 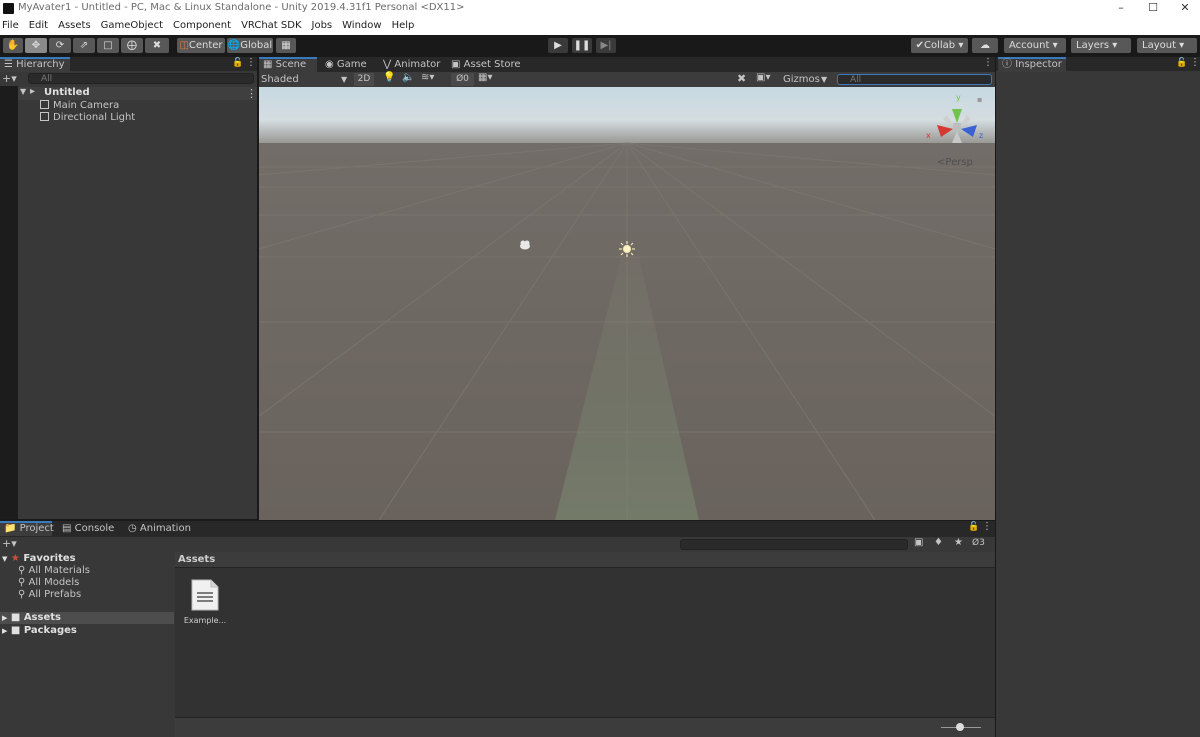 What do you see at coordinates (94, 117) in the screenshot?
I see `hierarchy-item-label: Directional Light` at bounding box center [94, 117].